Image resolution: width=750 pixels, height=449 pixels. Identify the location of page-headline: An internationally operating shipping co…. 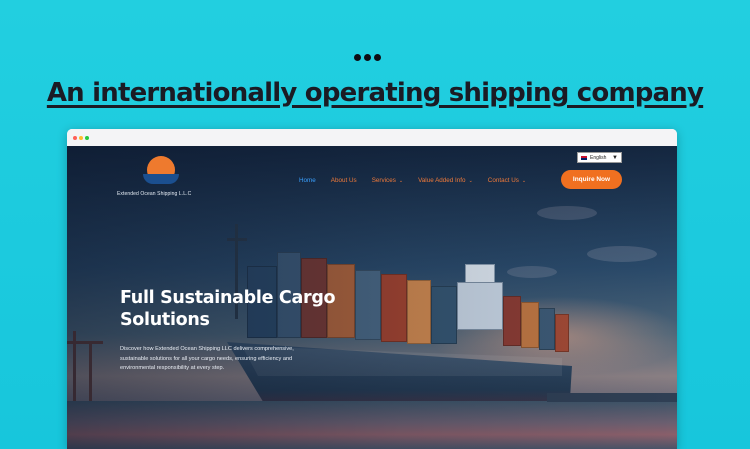
(375, 93).